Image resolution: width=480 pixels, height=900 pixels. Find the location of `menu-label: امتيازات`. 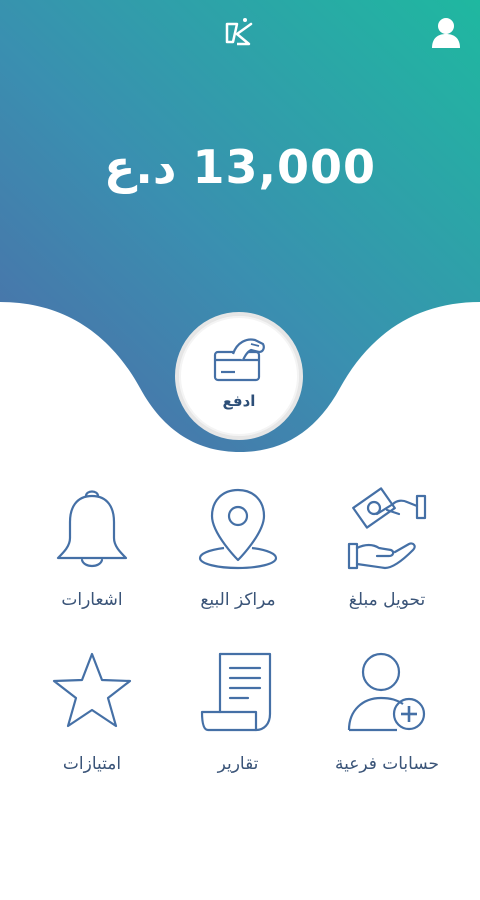

menu-label: امتيازات is located at coordinates (92, 764).